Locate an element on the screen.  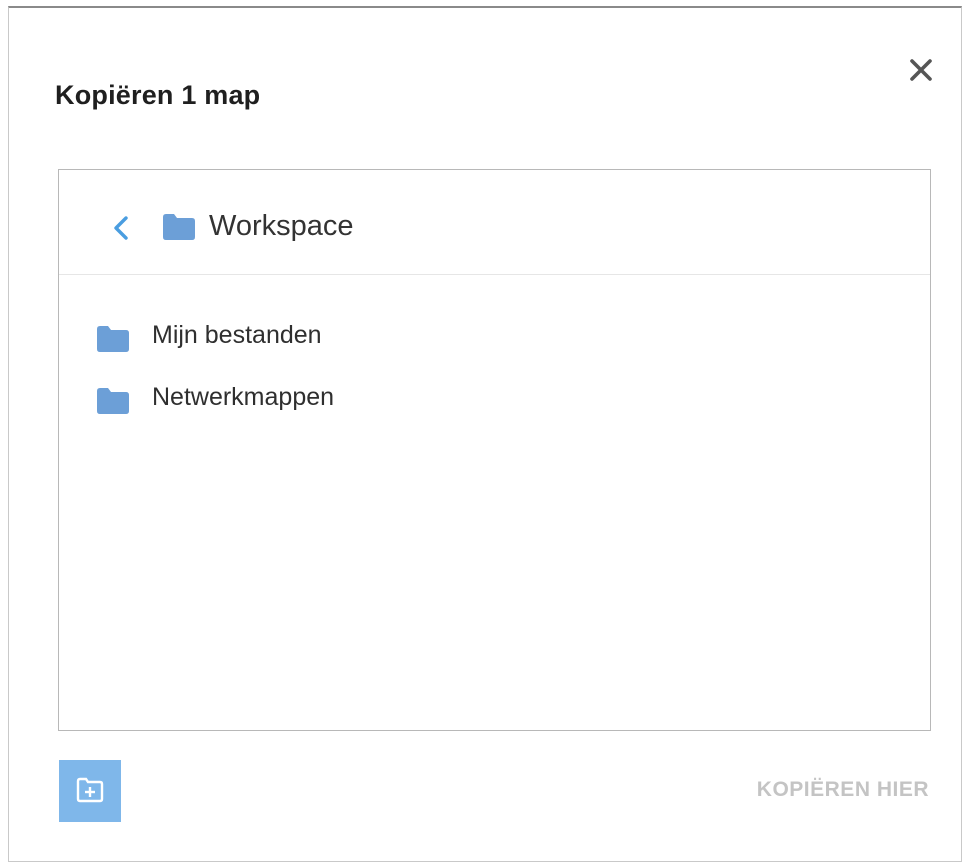
list-item-label: Netwerkmappen is located at coordinates (243, 397).